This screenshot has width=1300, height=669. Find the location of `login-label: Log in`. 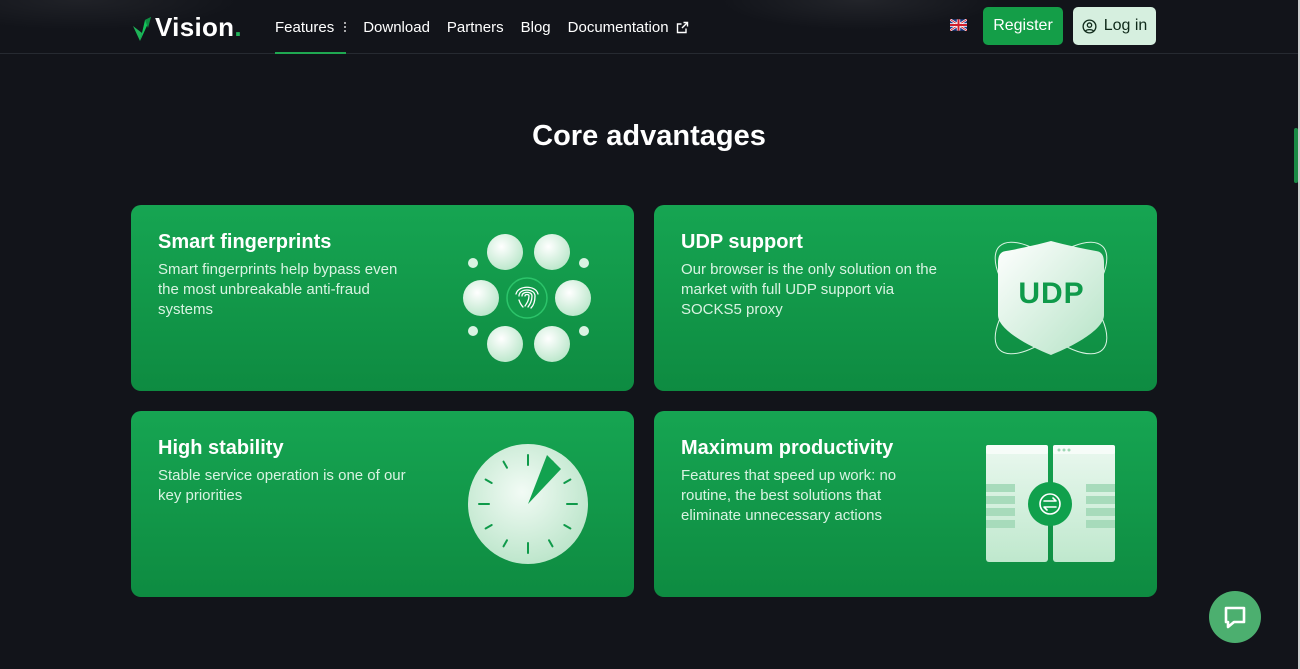

login-label: Log in is located at coordinates (1125, 25).